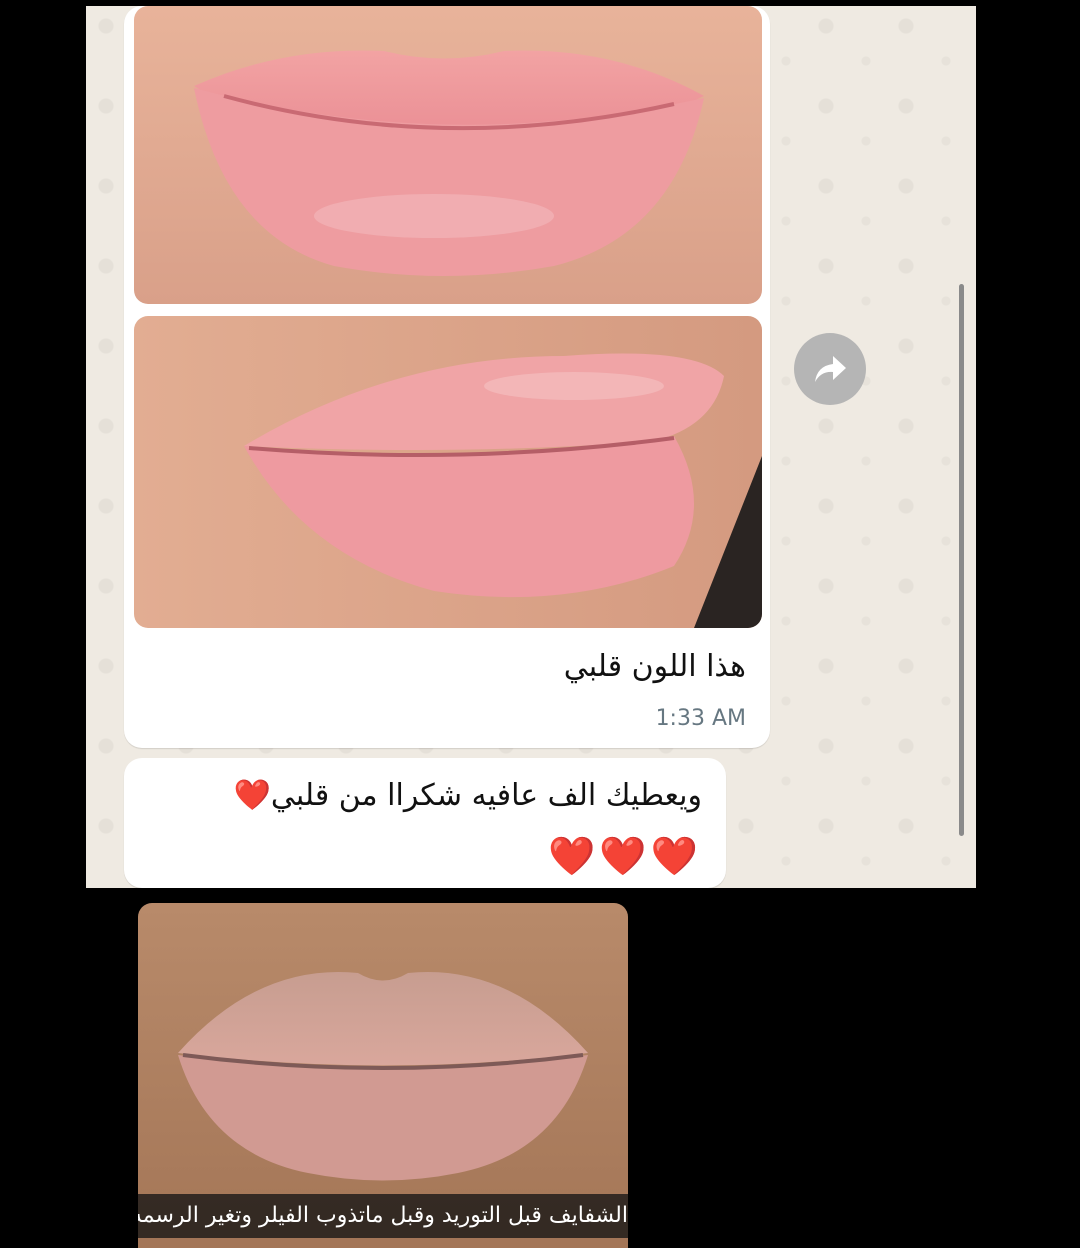 The image size is (1080, 1248). What do you see at coordinates (467, 795) in the screenshot?
I see `reply-text: ويعطيك الف عافيه شكراا من قلبي❤️` at bounding box center [467, 795].